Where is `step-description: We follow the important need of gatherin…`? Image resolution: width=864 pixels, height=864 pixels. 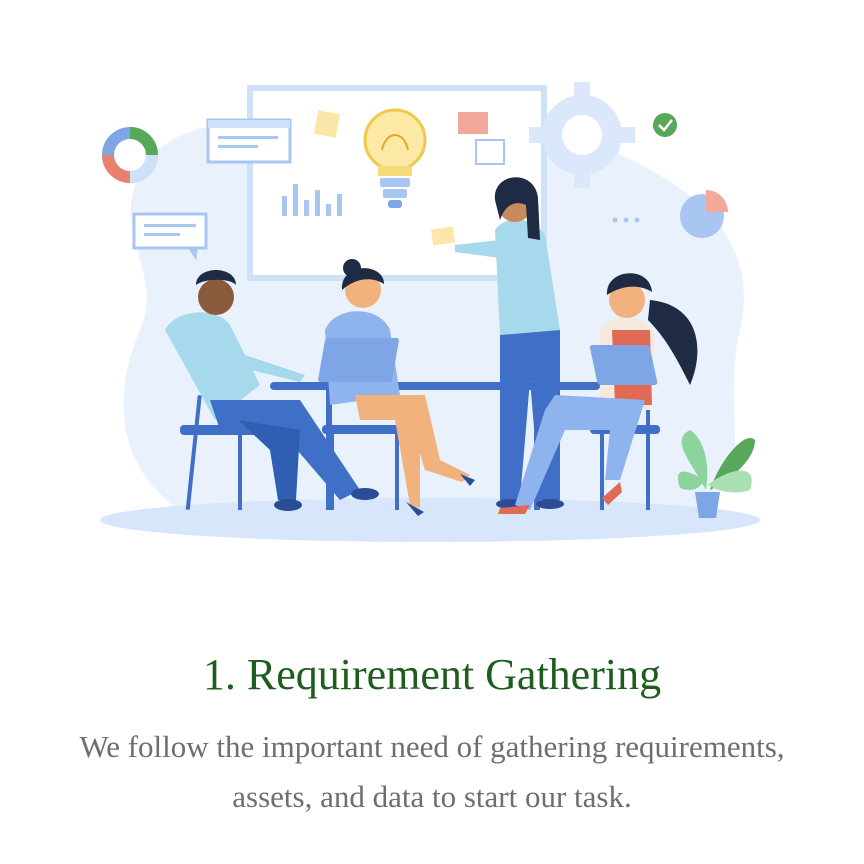 step-description: We follow the important need of gatherin… is located at coordinates (432, 771).